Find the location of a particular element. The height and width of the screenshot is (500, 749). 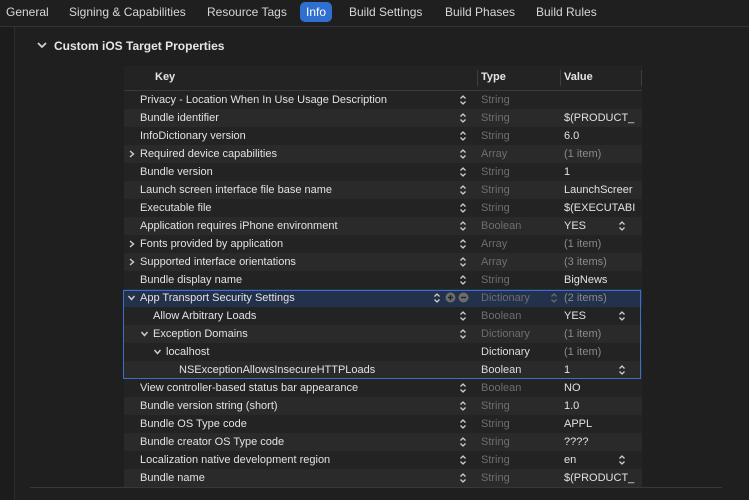

table-row: Bundle version String 1 is located at coordinates (383, 172).